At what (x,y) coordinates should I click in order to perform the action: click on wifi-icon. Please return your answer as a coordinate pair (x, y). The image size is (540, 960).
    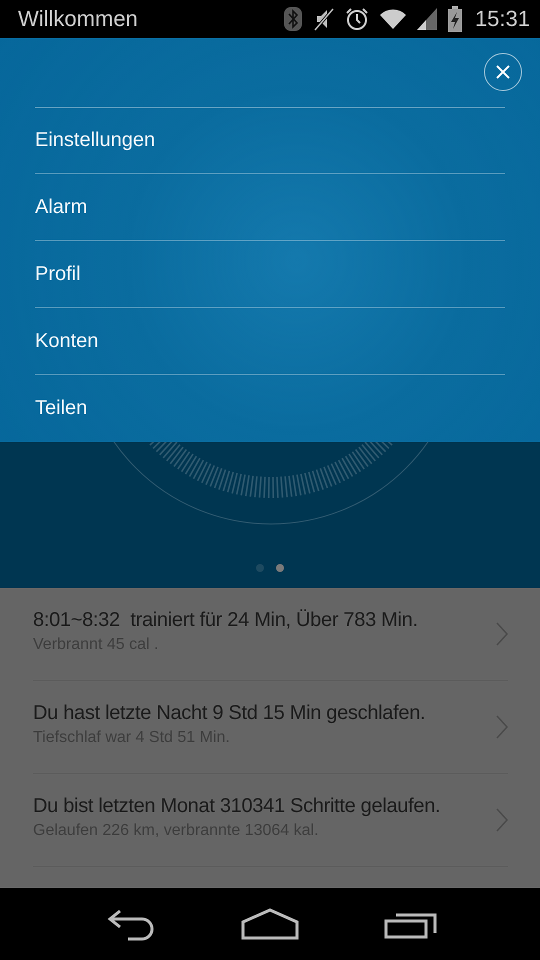
    Looking at the image, I should click on (392, 19).